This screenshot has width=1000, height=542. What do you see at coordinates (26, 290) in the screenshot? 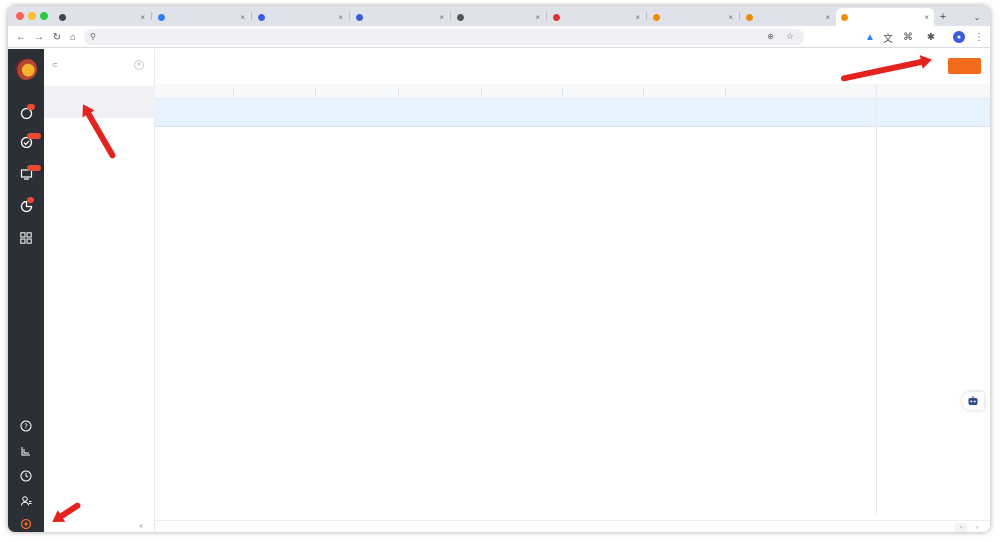
I see `left-nav-rail: ?` at bounding box center [26, 290].